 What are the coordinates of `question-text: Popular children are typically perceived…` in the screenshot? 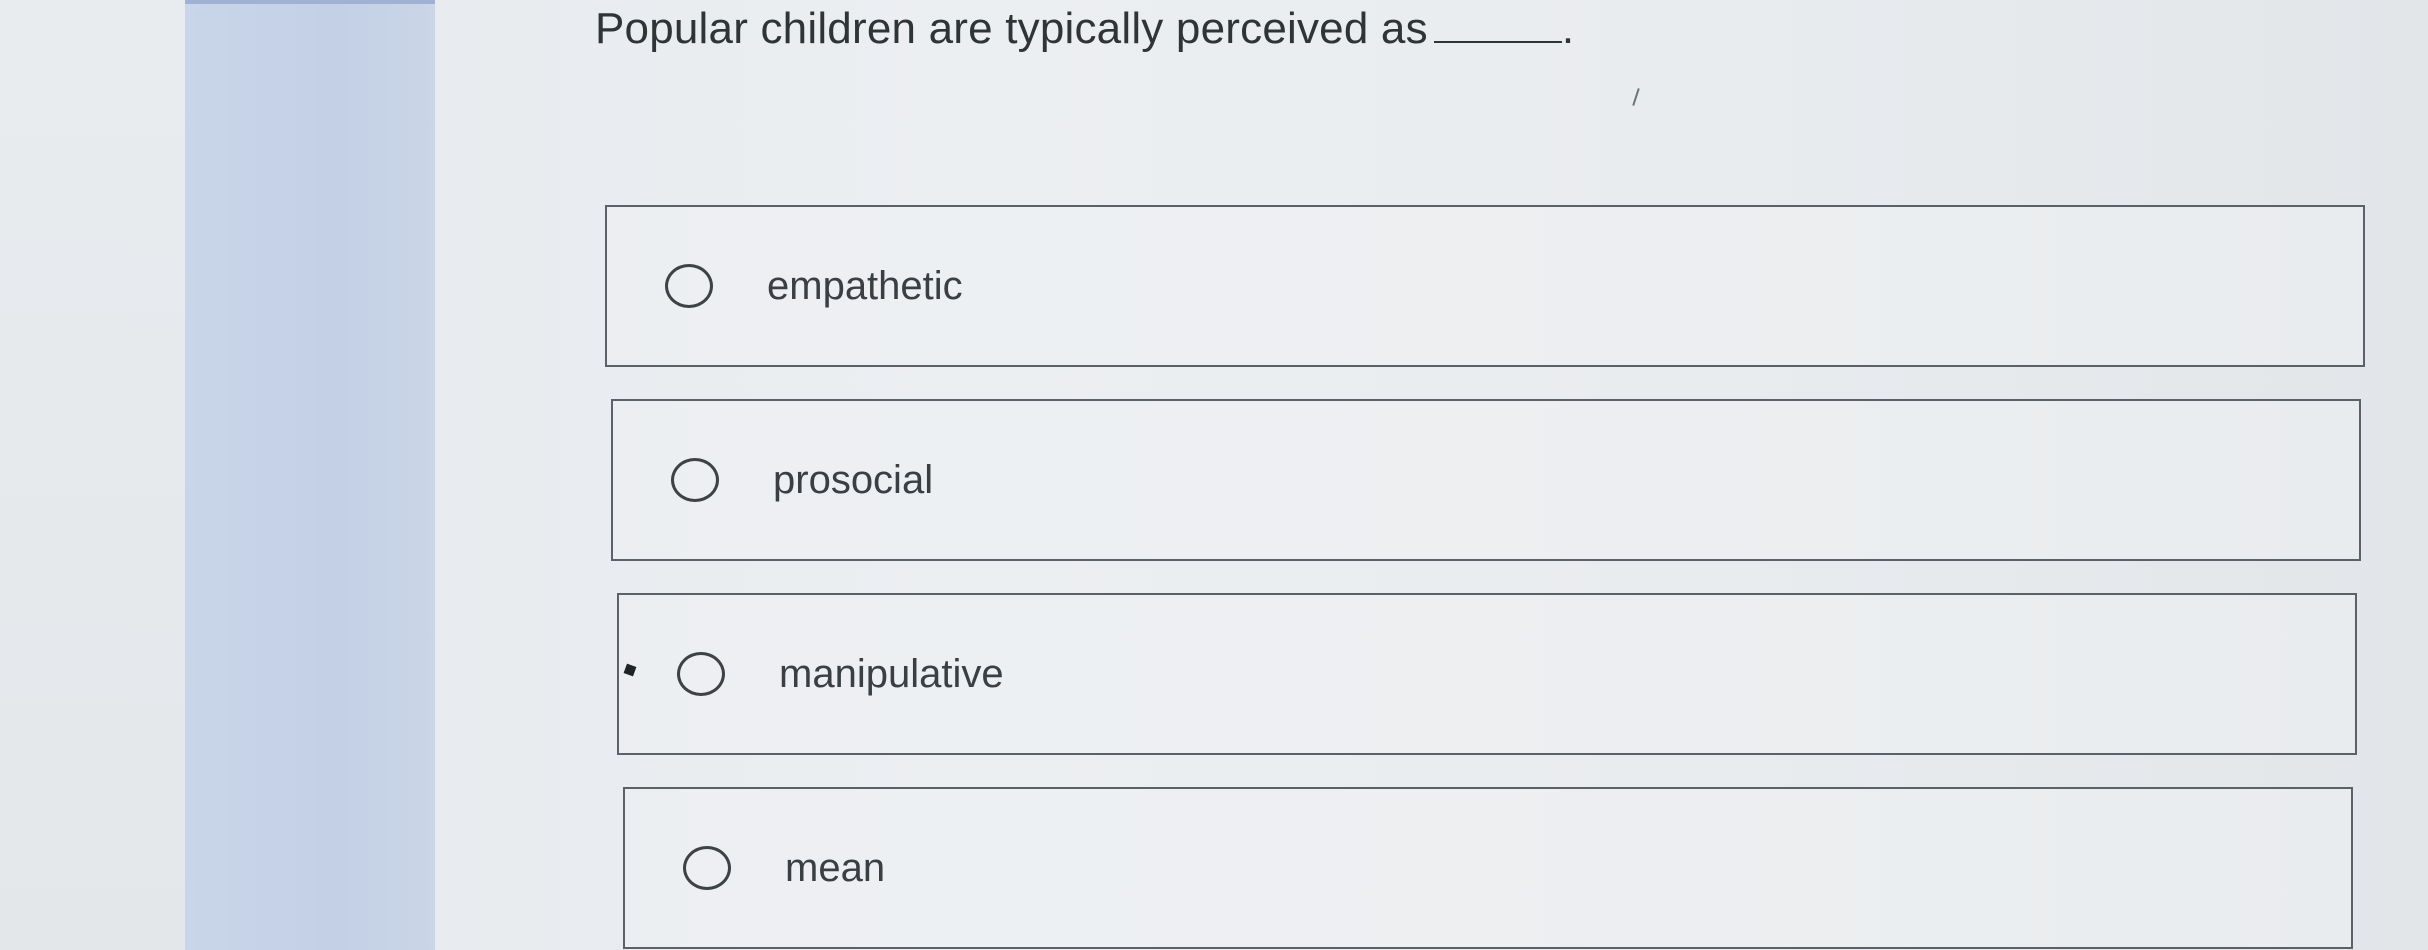 It's located at (1011, 28).